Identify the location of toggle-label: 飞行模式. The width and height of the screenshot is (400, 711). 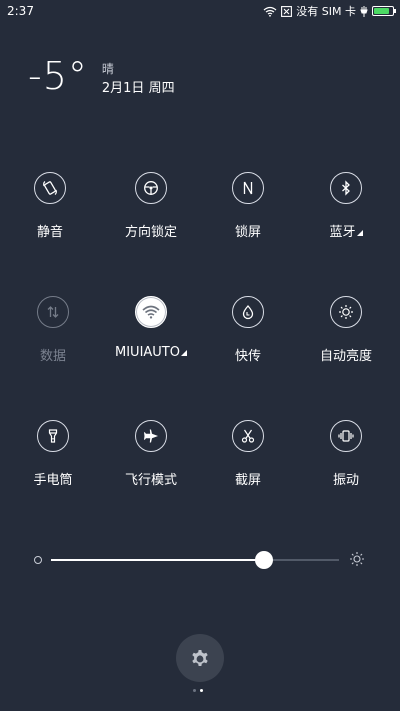
(150, 480).